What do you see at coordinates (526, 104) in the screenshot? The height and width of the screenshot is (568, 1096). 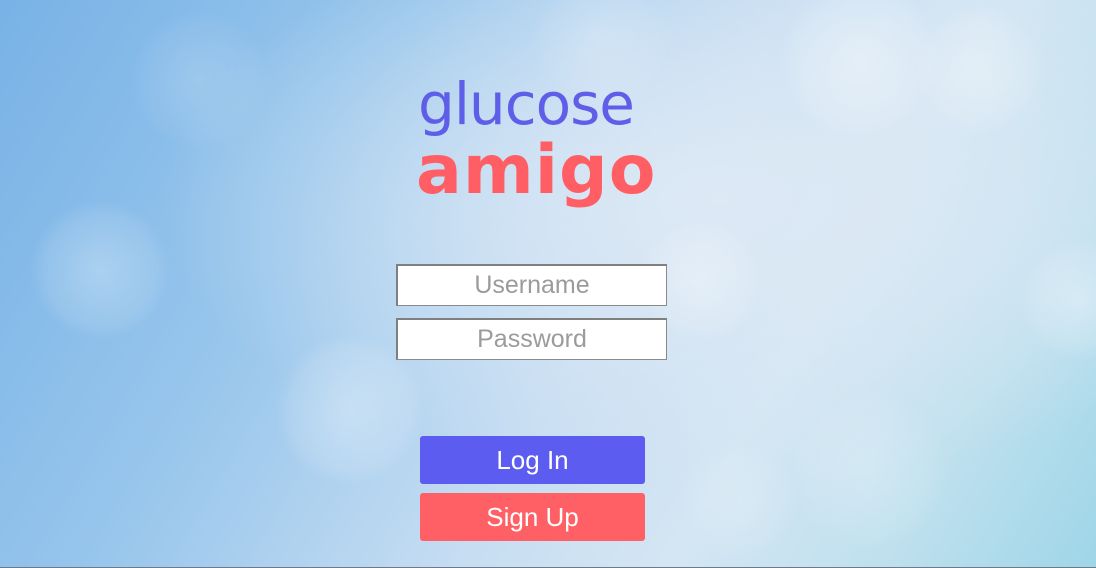 I see `logo-text-glucose: glucose` at bounding box center [526, 104].